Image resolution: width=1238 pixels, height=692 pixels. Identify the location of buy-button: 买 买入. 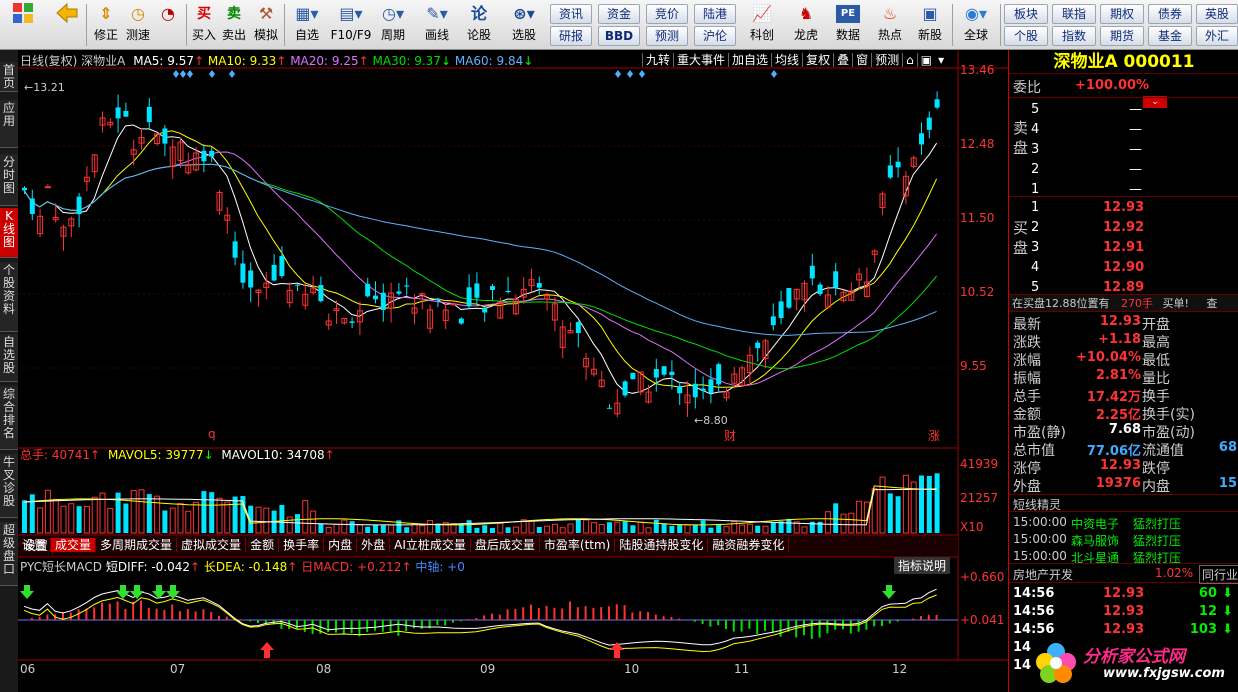
(204, 25).